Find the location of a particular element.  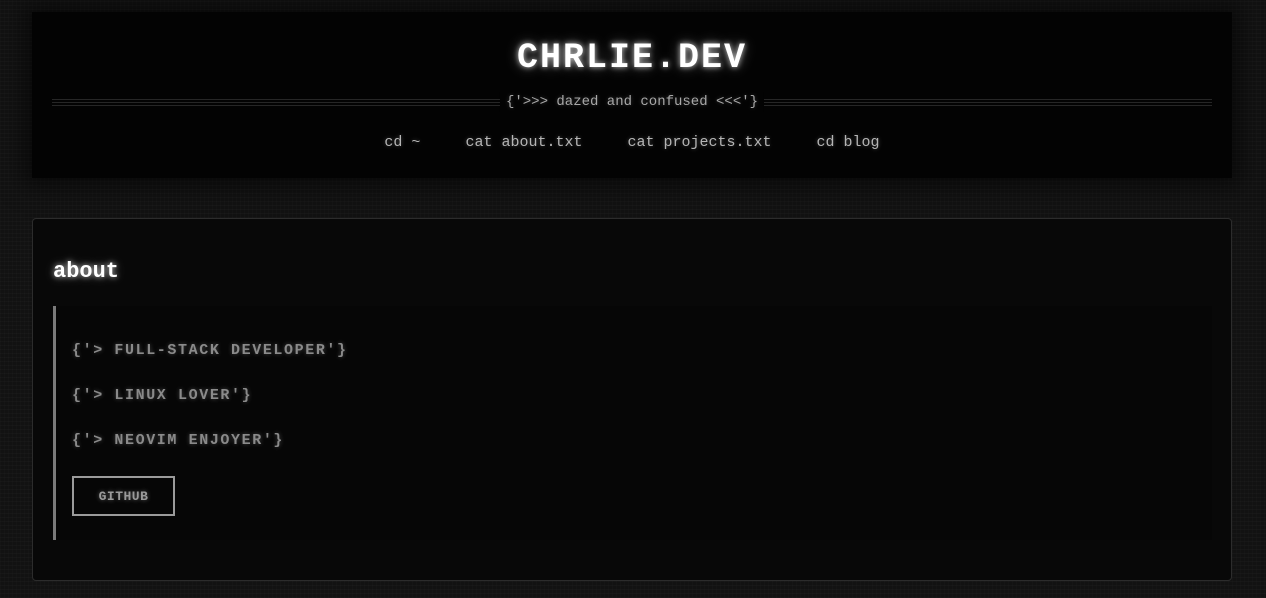

nav-link-projects: cat projects.txt is located at coordinates (700, 143).